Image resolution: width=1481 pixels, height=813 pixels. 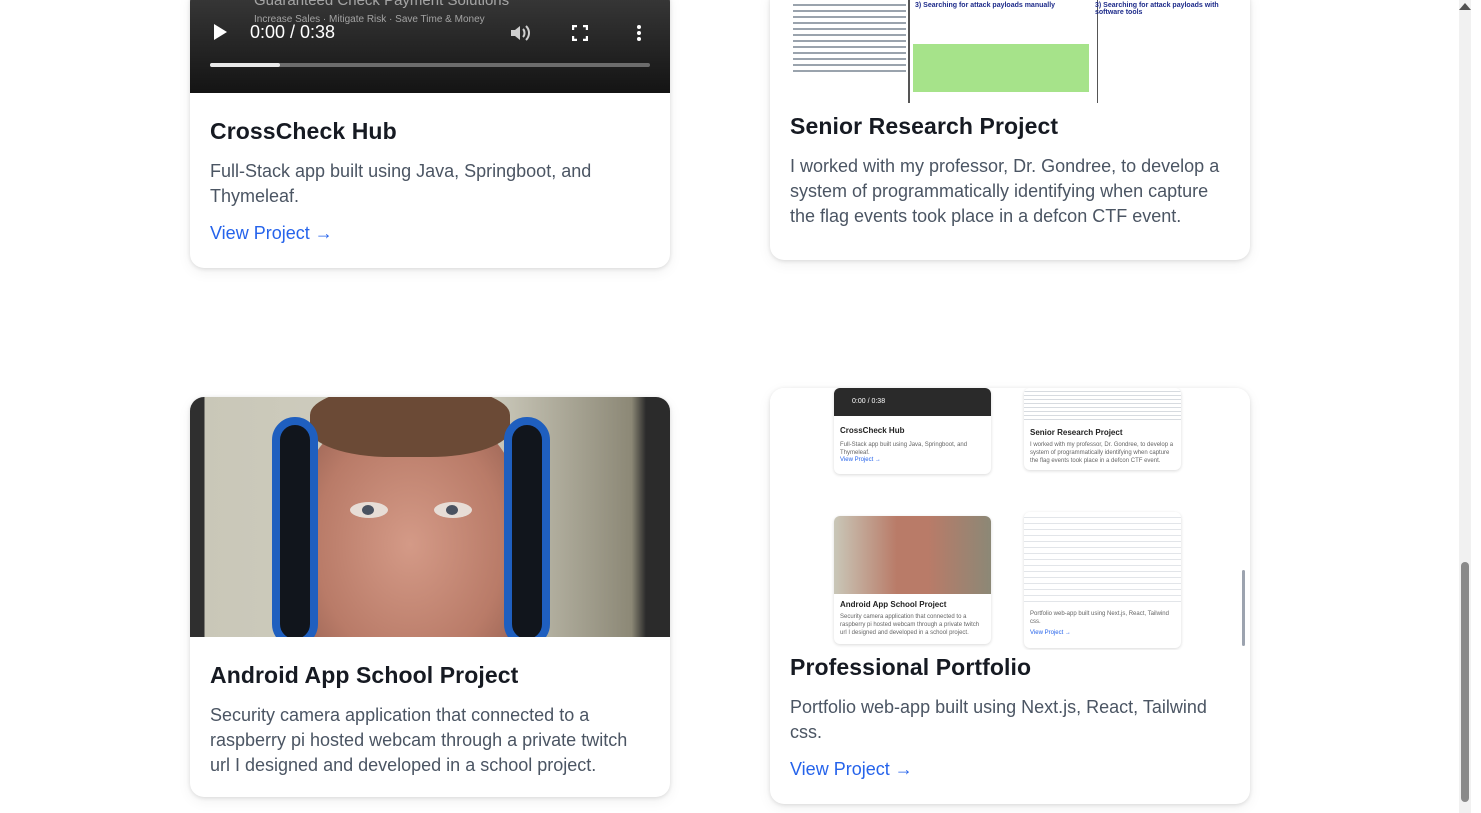 What do you see at coordinates (410, 427) in the screenshot?
I see `photo-hair` at bounding box center [410, 427].